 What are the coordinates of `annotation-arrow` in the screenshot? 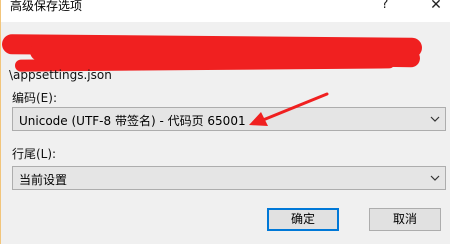 It's located at (289, 109).